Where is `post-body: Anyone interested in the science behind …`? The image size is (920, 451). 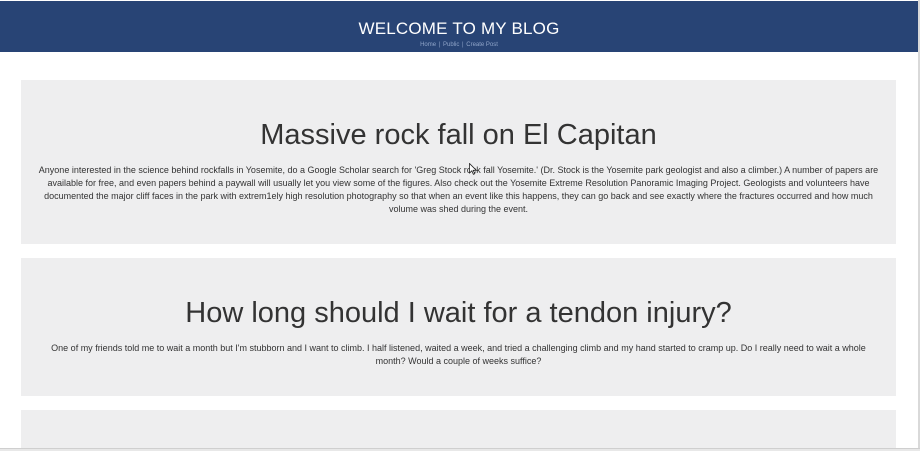
post-body: Anyone interested in the science behind … is located at coordinates (458, 189).